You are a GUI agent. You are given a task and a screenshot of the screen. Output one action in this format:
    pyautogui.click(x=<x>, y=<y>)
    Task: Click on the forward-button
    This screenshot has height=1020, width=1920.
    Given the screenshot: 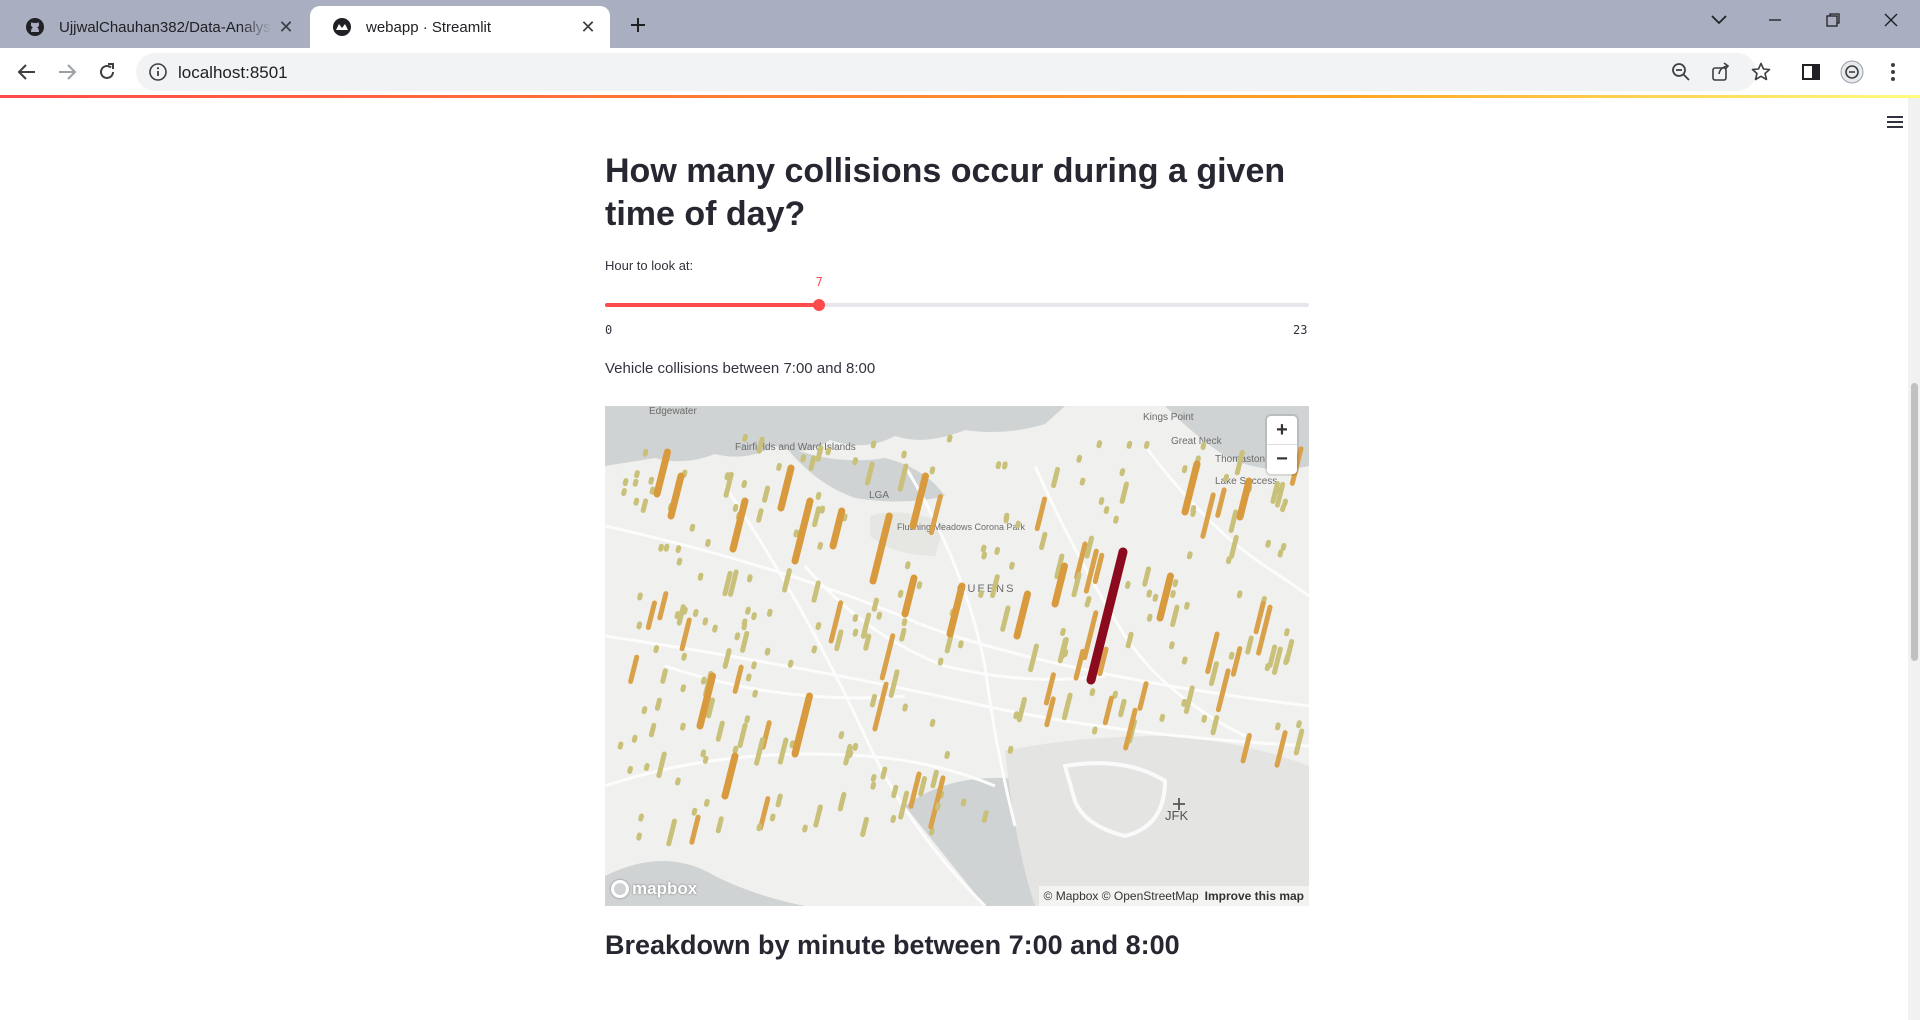 What is the action you would take?
    pyautogui.click(x=67, y=72)
    